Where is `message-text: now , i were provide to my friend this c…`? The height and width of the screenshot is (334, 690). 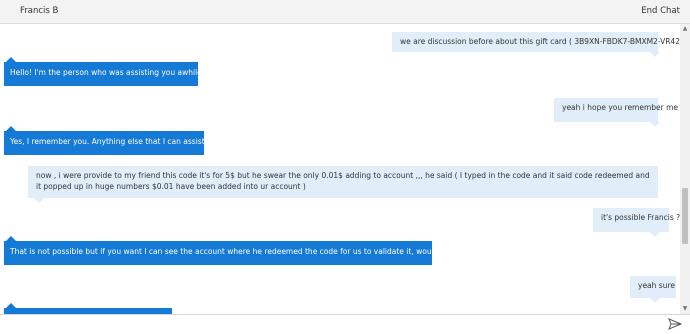
message-text: now , i were provide to my friend this c… is located at coordinates (343, 181).